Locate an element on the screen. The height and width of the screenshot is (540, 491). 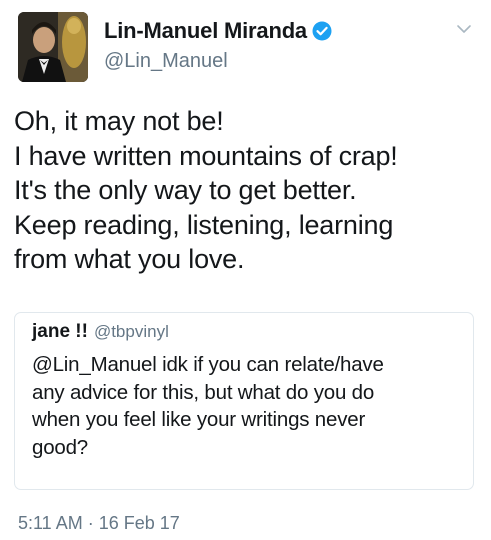
avatar-image is located at coordinates (53, 47).